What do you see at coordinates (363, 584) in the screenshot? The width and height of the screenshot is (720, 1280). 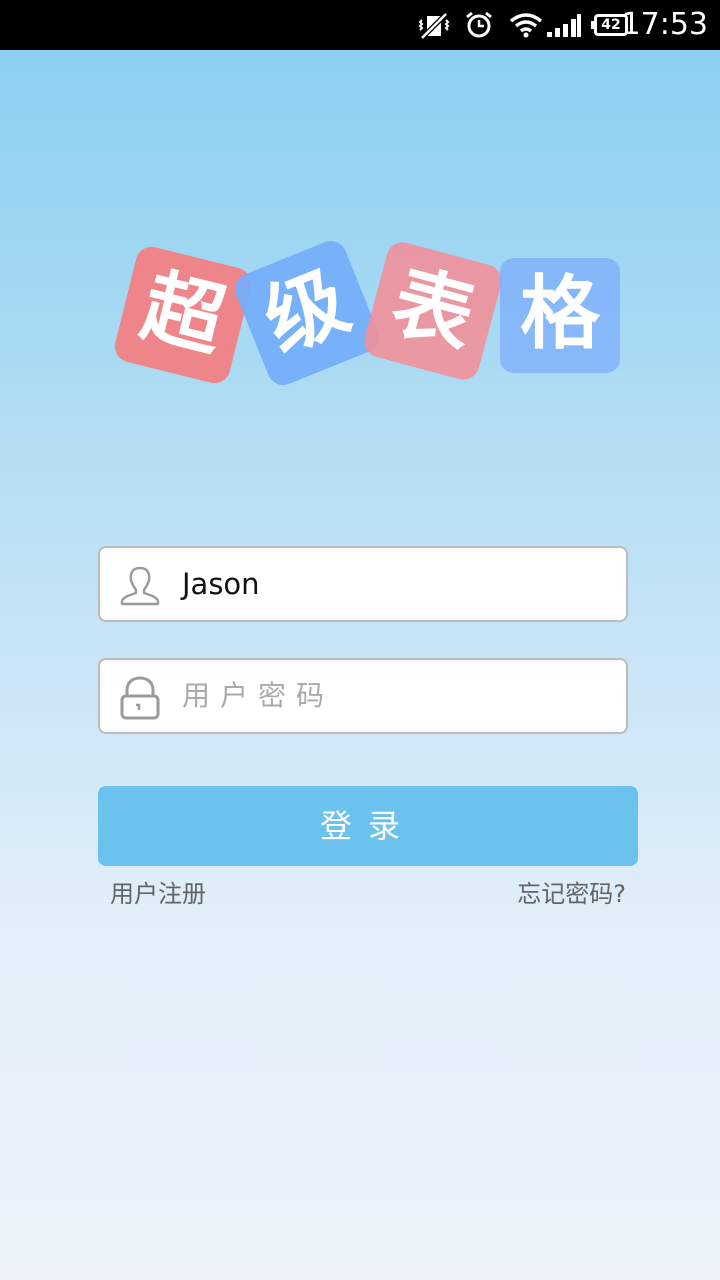 I see `username-input: Jason` at bounding box center [363, 584].